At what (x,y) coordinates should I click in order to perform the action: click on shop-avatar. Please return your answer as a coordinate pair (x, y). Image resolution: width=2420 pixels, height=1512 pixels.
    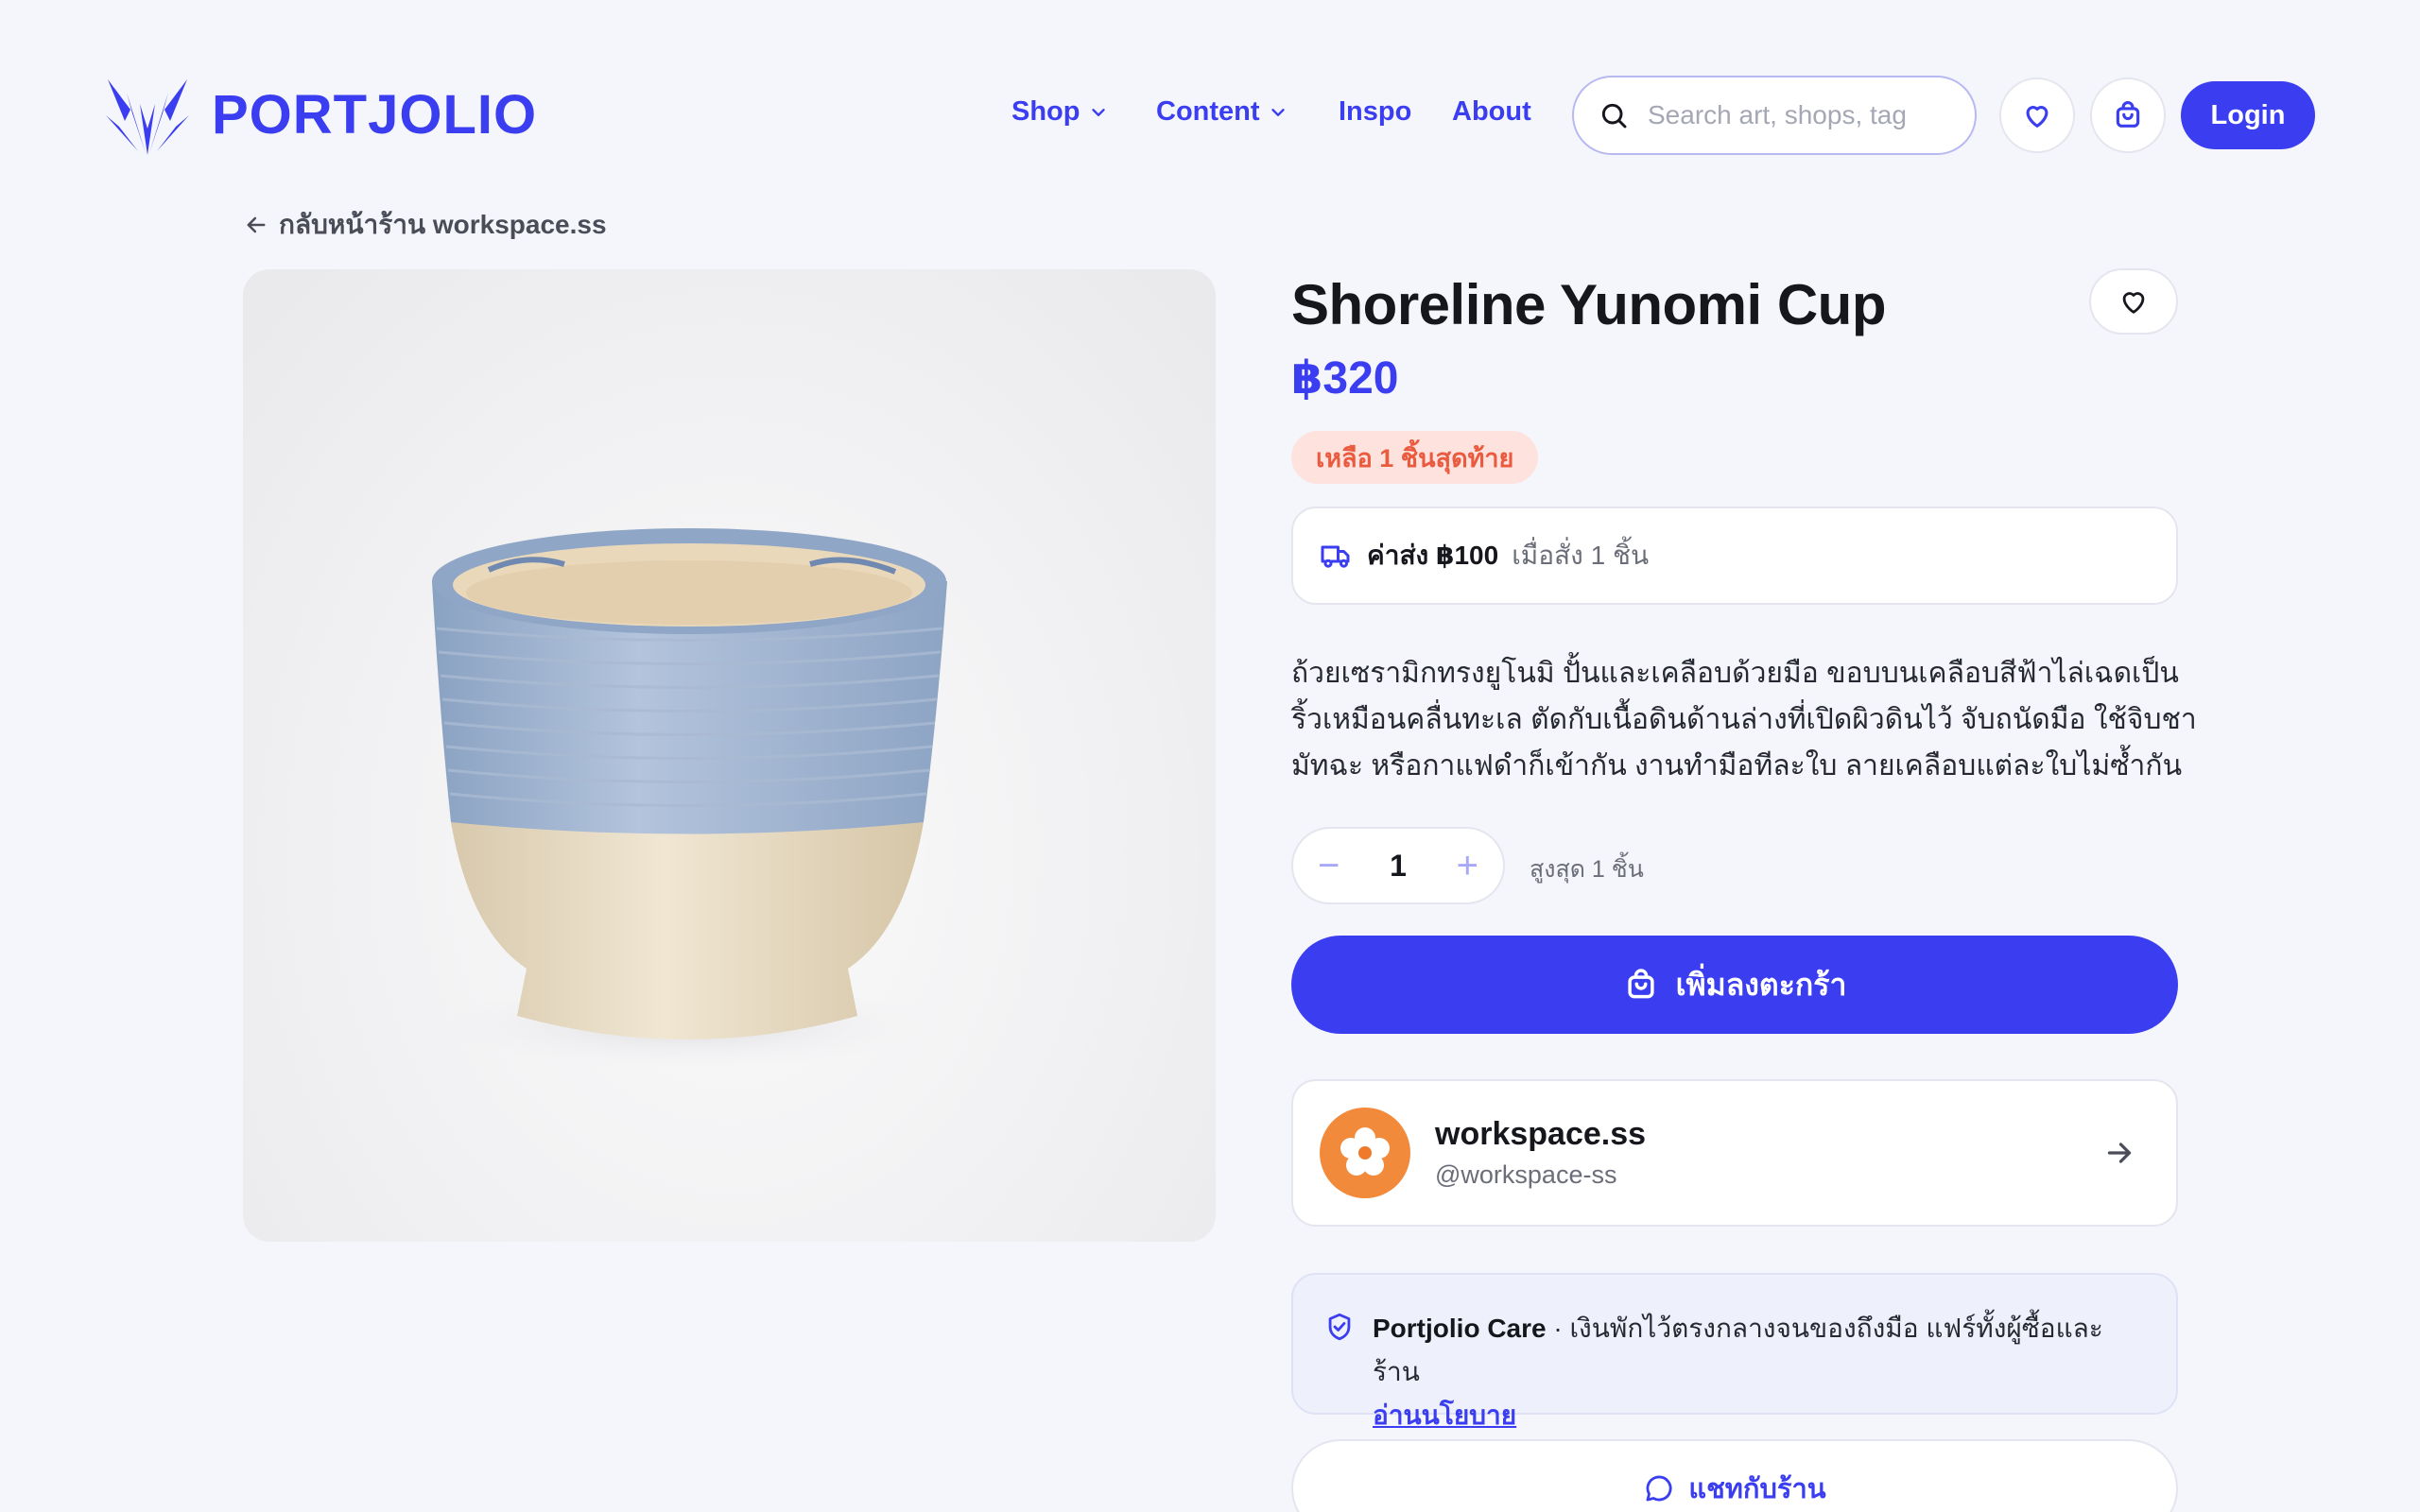
    Looking at the image, I should click on (1365, 1153).